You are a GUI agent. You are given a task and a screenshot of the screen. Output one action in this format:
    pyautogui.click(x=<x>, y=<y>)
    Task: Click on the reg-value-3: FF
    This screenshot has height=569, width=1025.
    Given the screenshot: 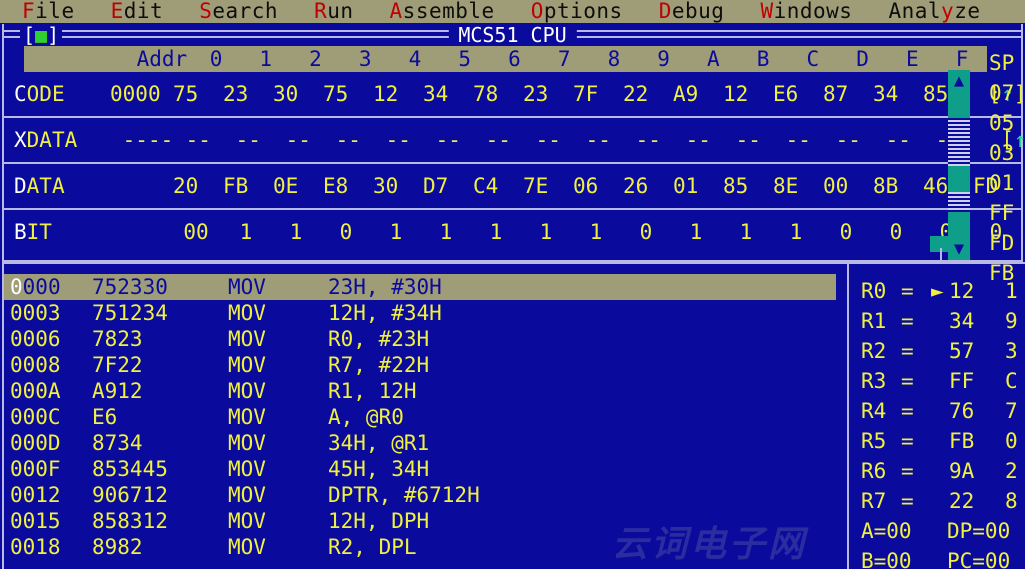 What is the action you would take?
    pyautogui.click(x=972, y=381)
    